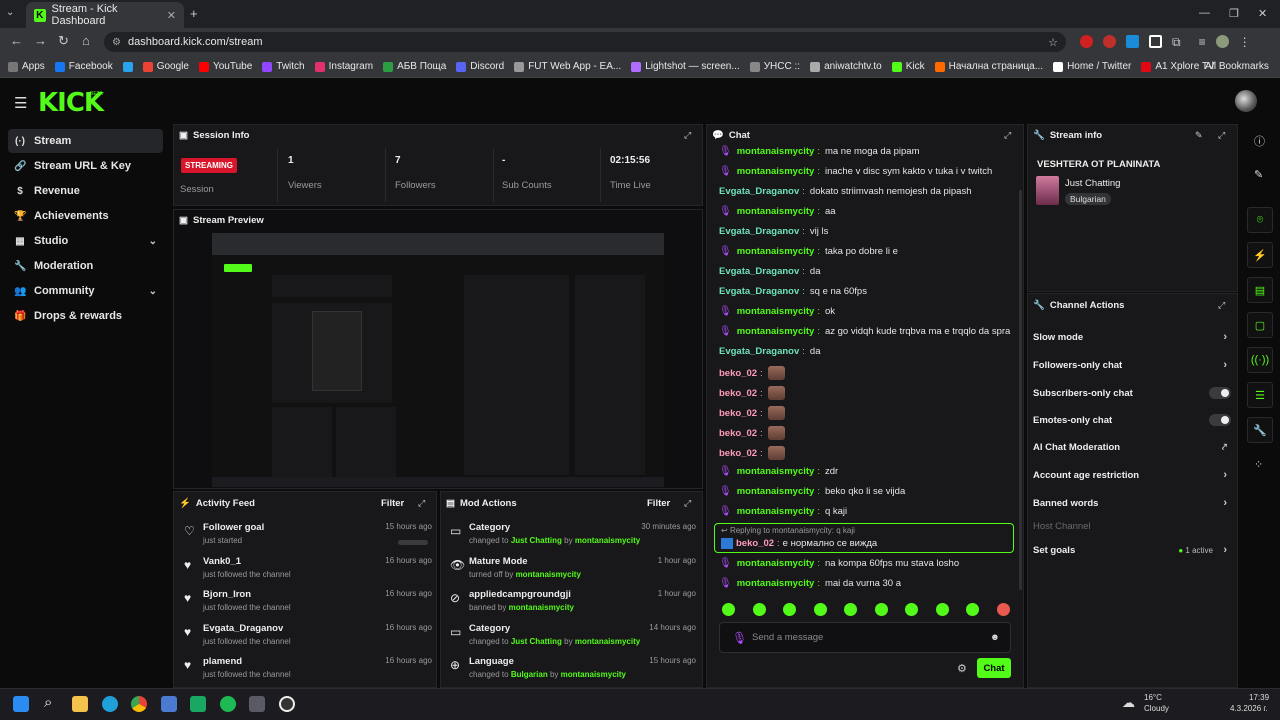  I want to click on sidebar-item-stream: (·) Stream, so click(85, 141).